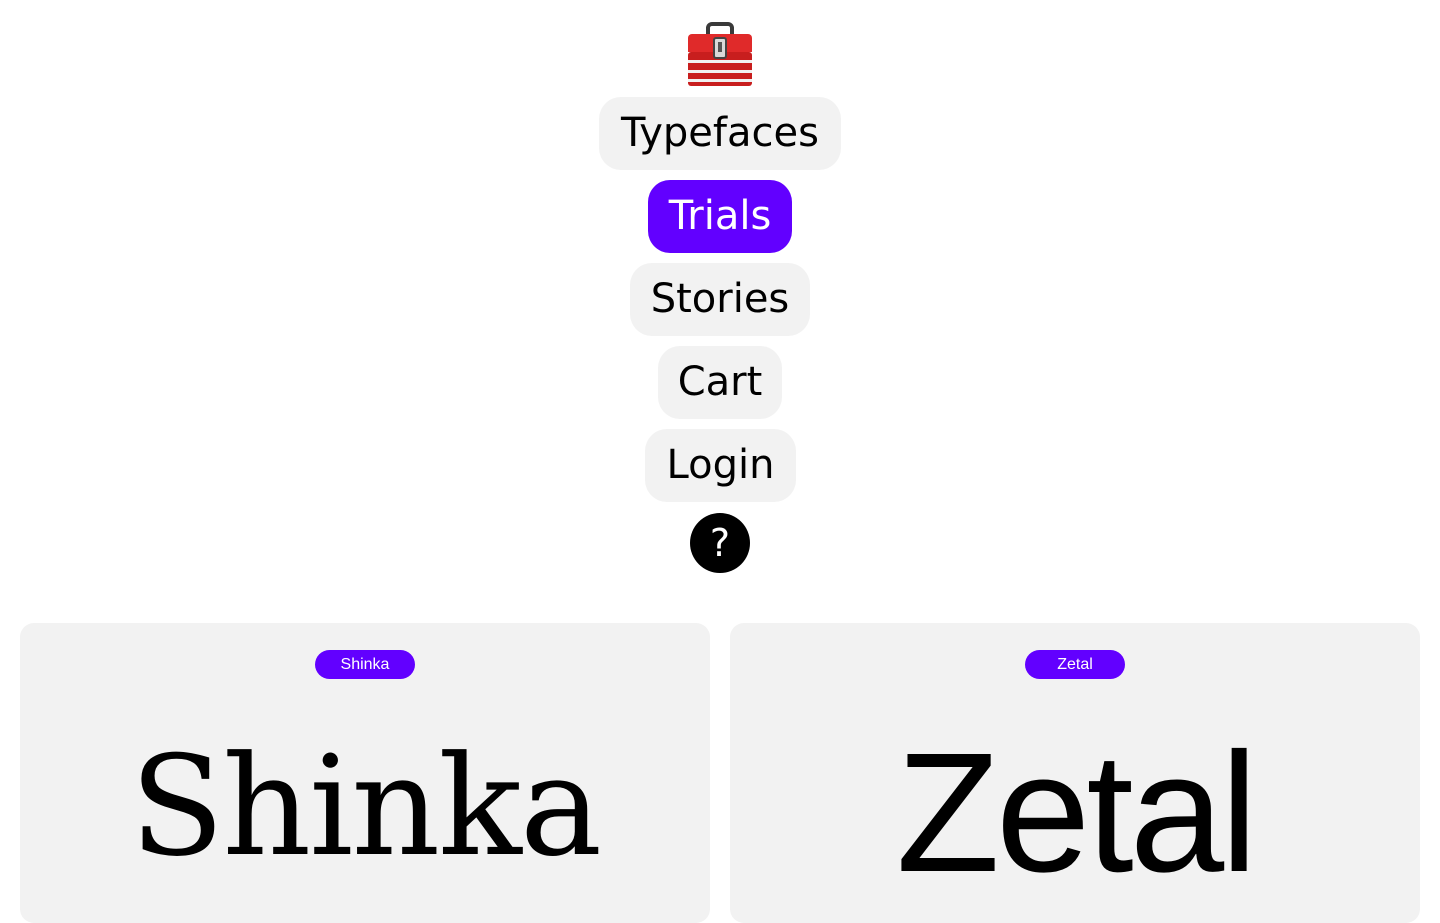 The width and height of the screenshot is (1440, 923). What do you see at coordinates (365, 806) in the screenshot?
I see `typeface-specimen: Shinka` at bounding box center [365, 806].